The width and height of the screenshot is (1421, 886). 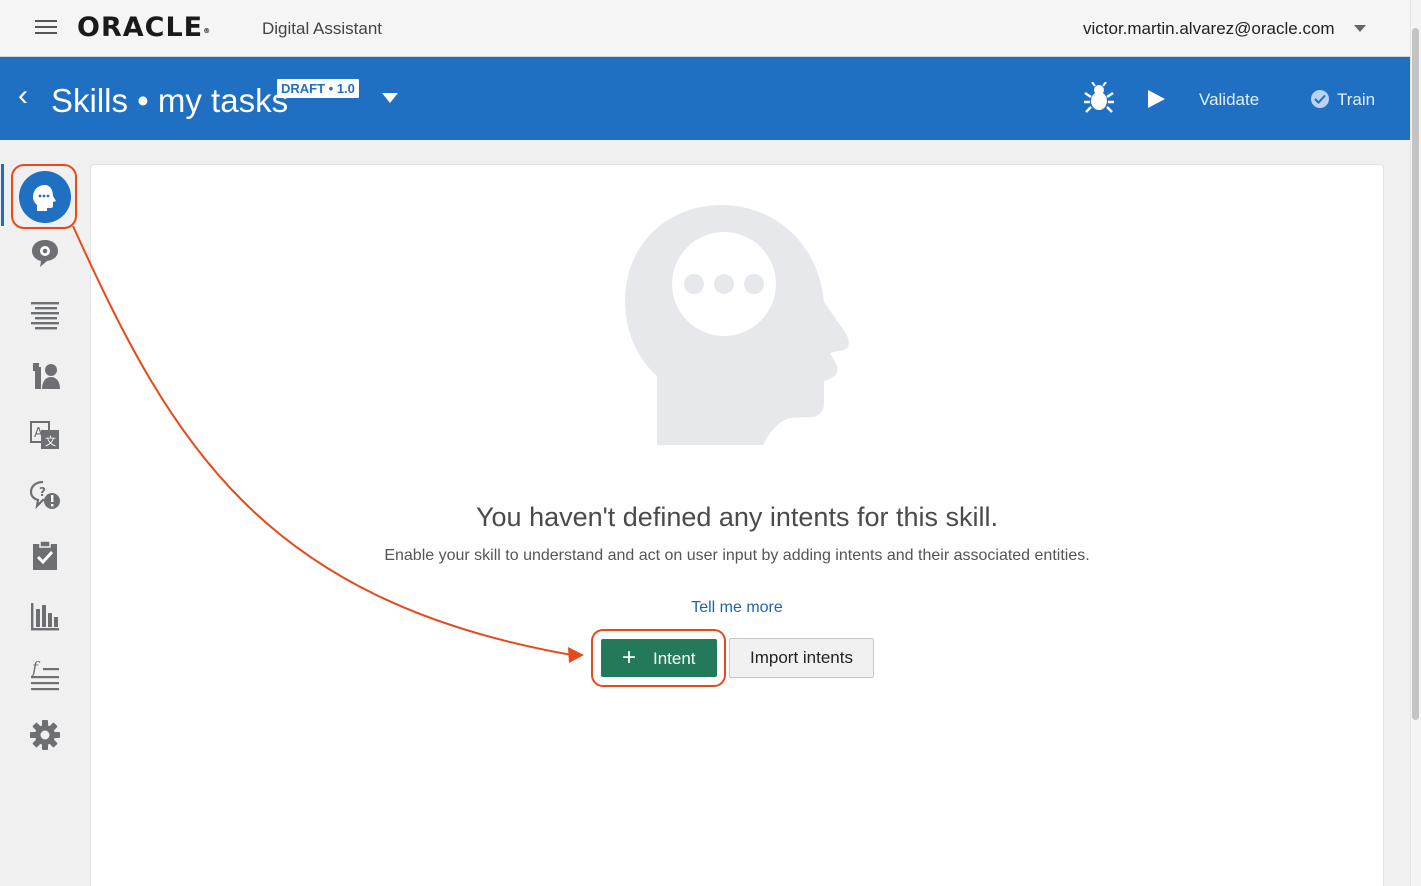 What do you see at coordinates (44, 196) in the screenshot?
I see `annotation-highlight-intents` at bounding box center [44, 196].